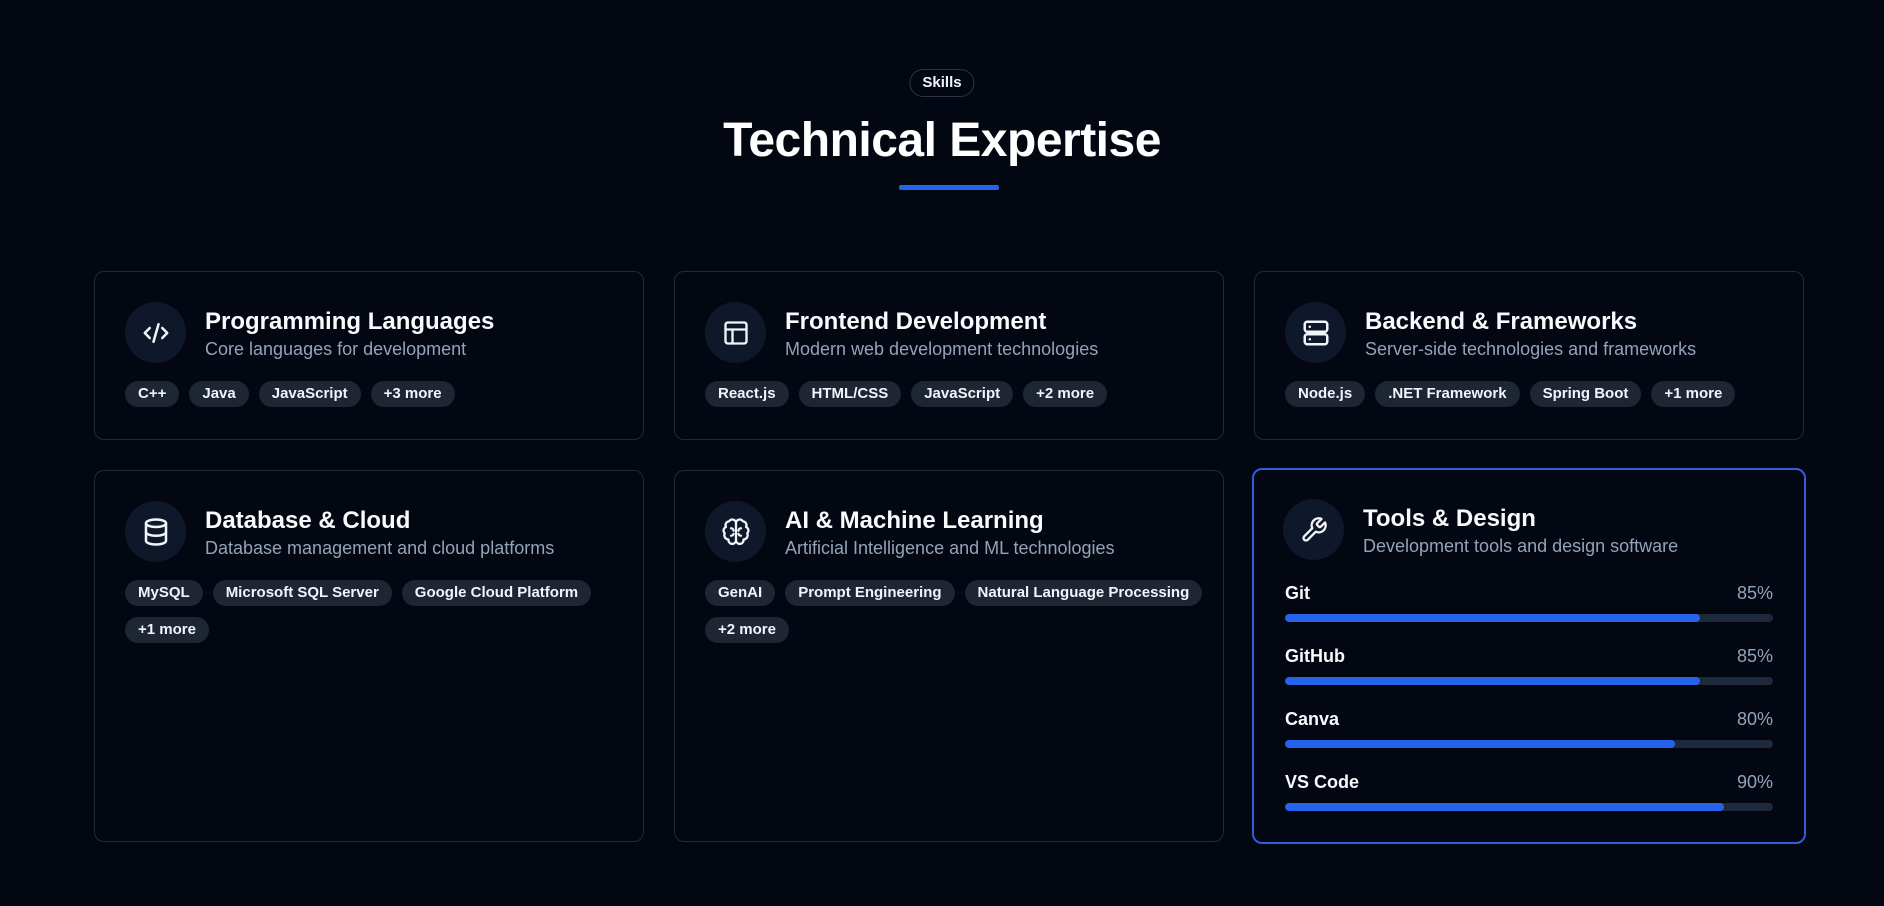  Describe the element at coordinates (350, 321) in the screenshot. I see `card-title: Programming Languages` at that location.